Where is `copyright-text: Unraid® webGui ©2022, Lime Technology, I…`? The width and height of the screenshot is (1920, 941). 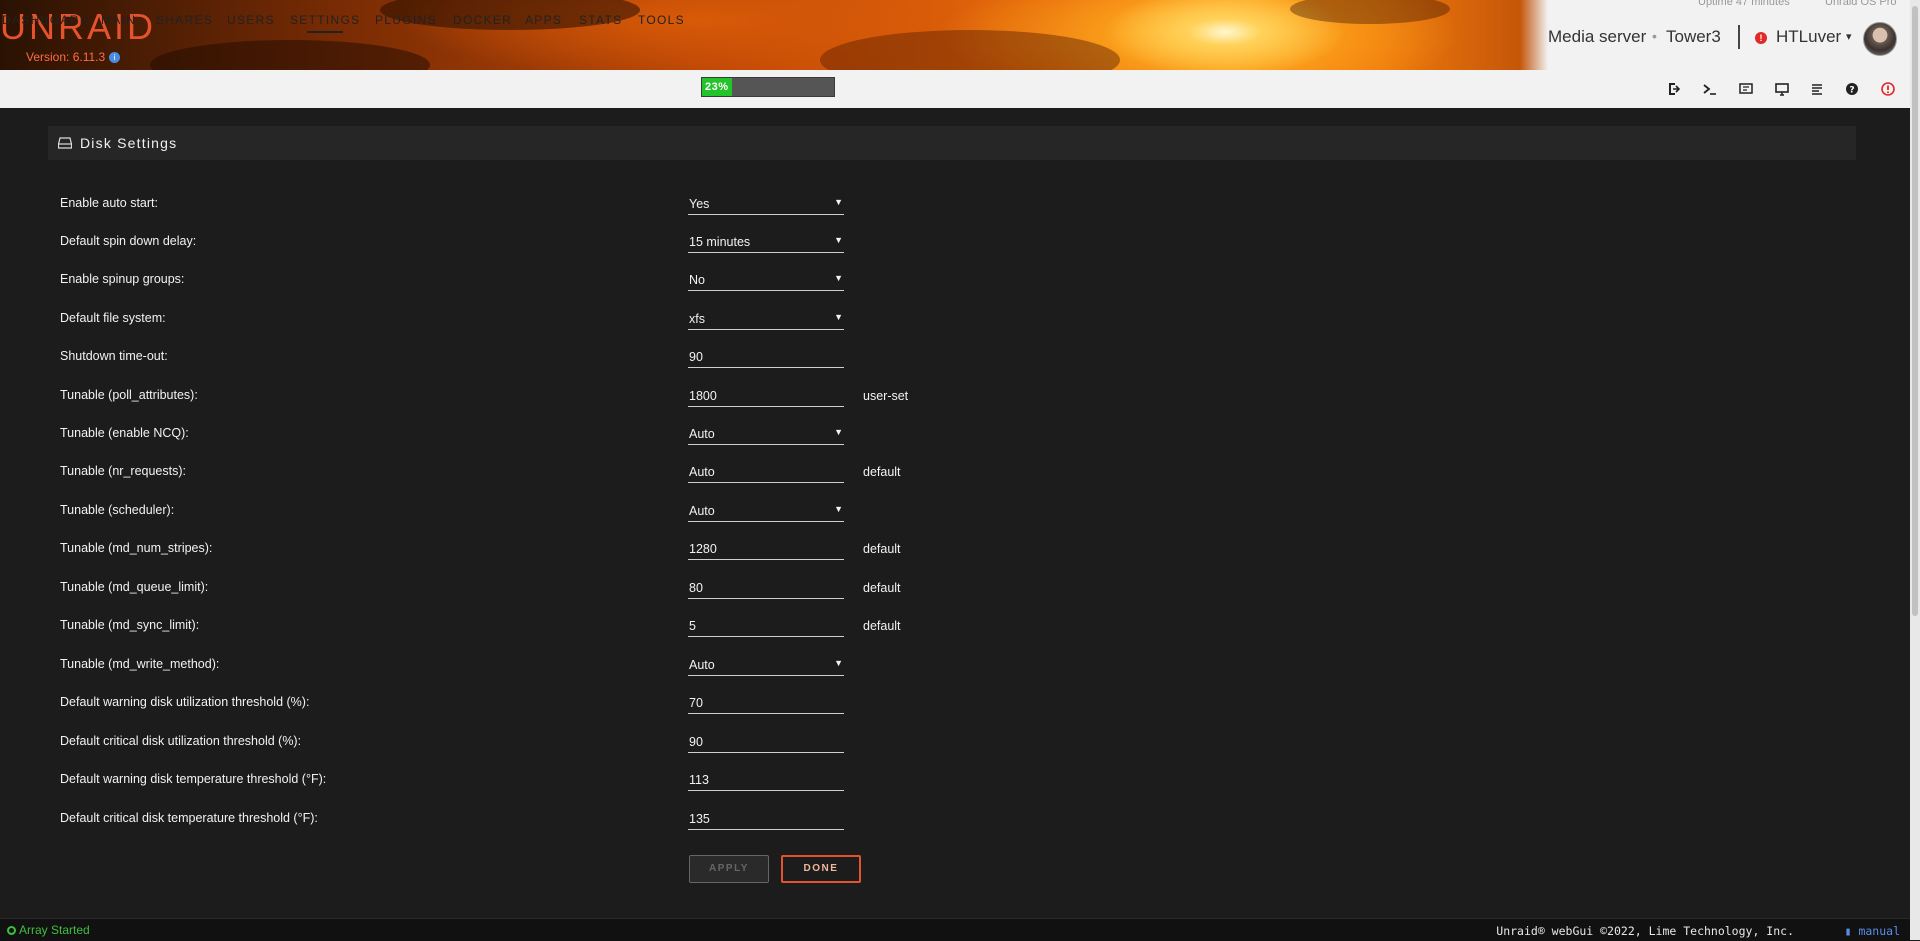 copyright-text: Unraid® webGui ©2022, Lime Technology, I… is located at coordinates (1645, 931).